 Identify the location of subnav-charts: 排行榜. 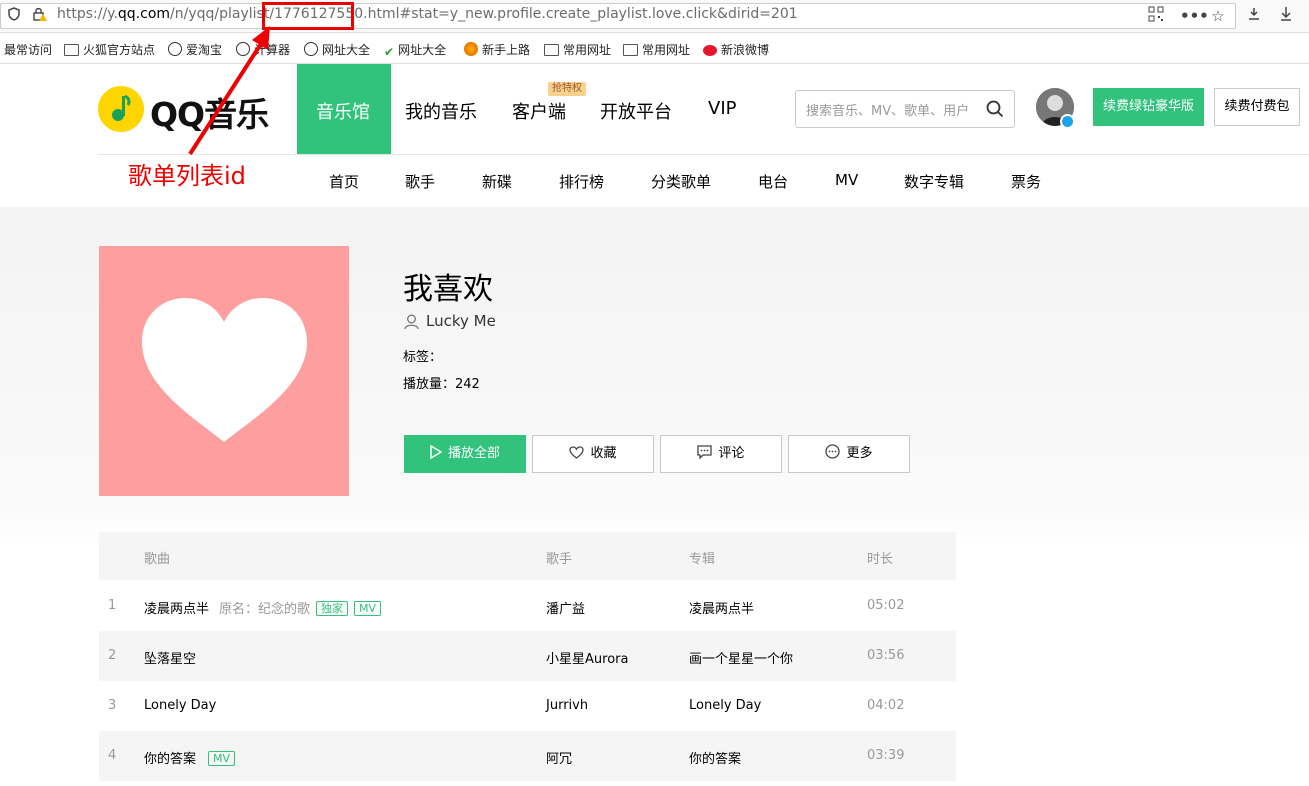
(581, 181).